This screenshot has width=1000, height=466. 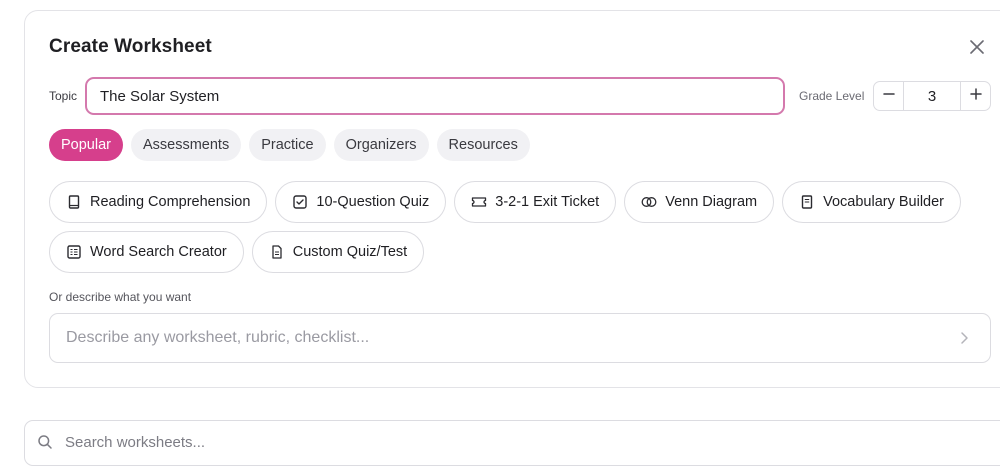 I want to click on template-custom-quiz-test: Custom Quiz/Test, so click(x=338, y=252).